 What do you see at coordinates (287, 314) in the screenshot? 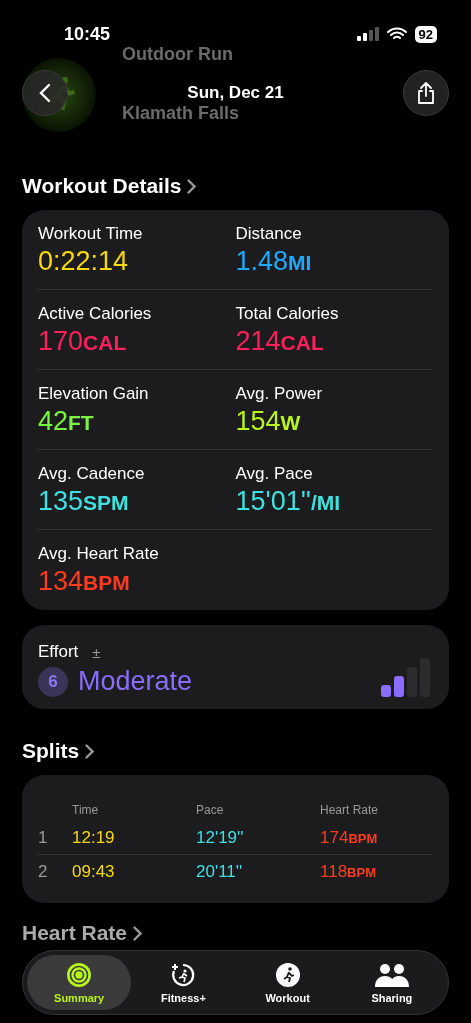
I see `metric-label: Total Calories` at bounding box center [287, 314].